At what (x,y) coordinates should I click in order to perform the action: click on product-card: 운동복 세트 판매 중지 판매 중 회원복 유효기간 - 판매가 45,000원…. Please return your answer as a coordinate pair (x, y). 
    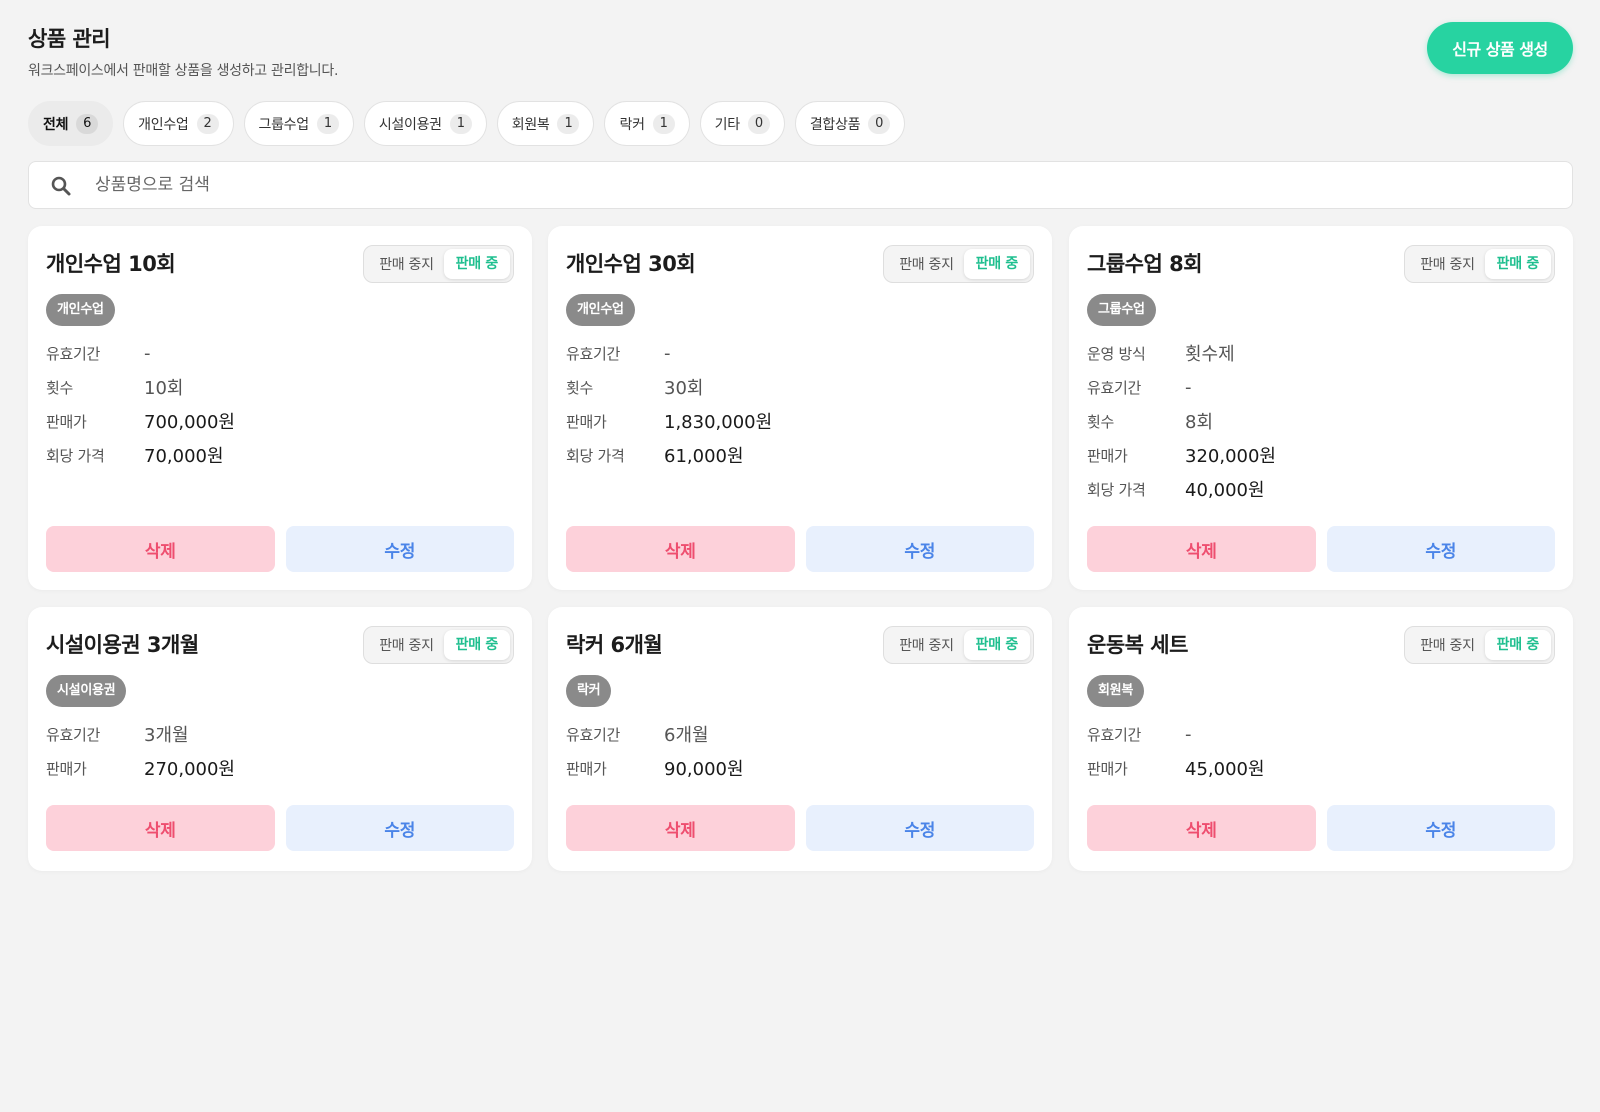
    Looking at the image, I should click on (1321, 739).